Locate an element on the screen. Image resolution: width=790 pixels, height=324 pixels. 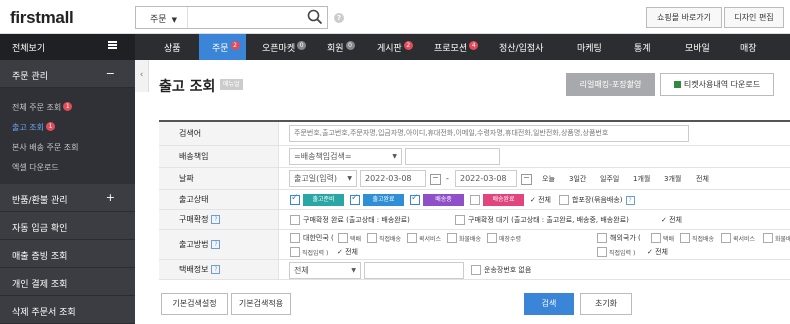
search-icon is located at coordinates (315, 18).